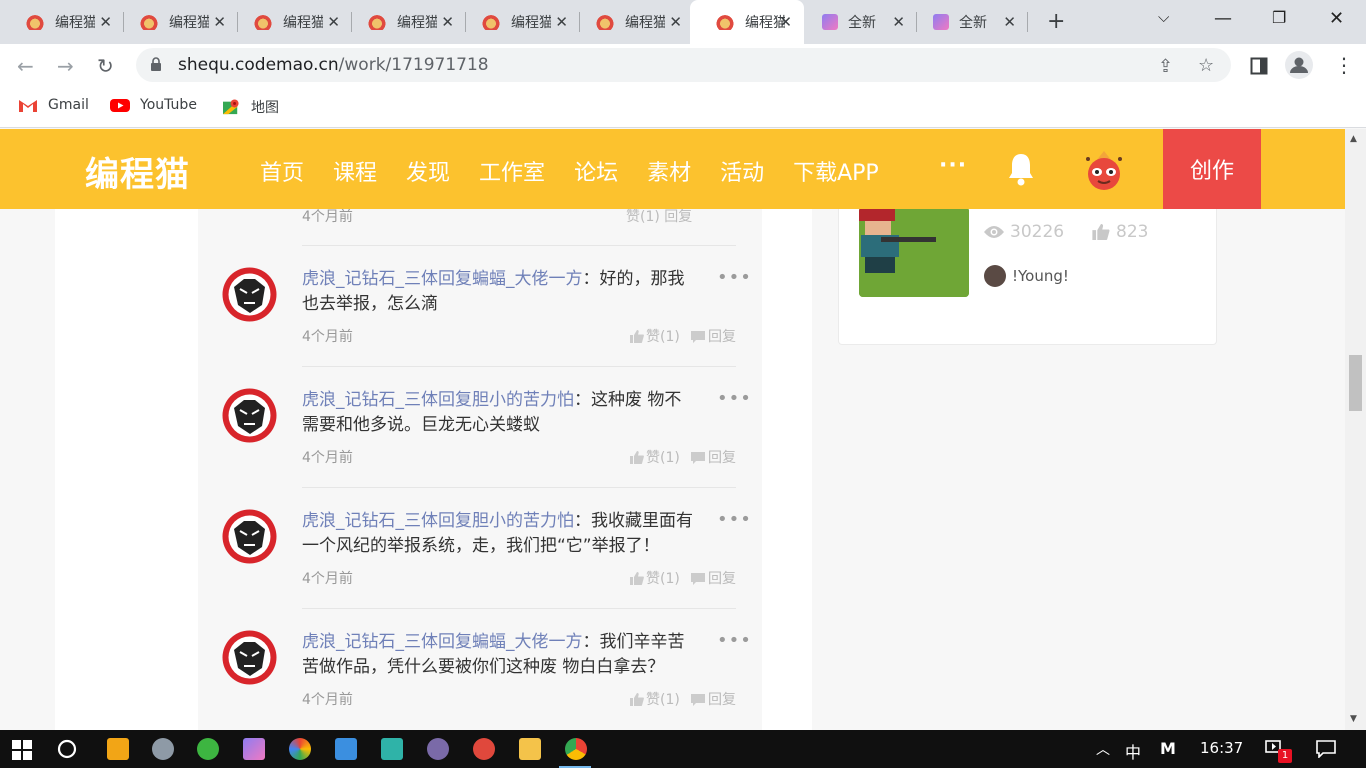 The height and width of the screenshot is (768, 1366). I want to click on cortana-search-icon, so click(67, 749).